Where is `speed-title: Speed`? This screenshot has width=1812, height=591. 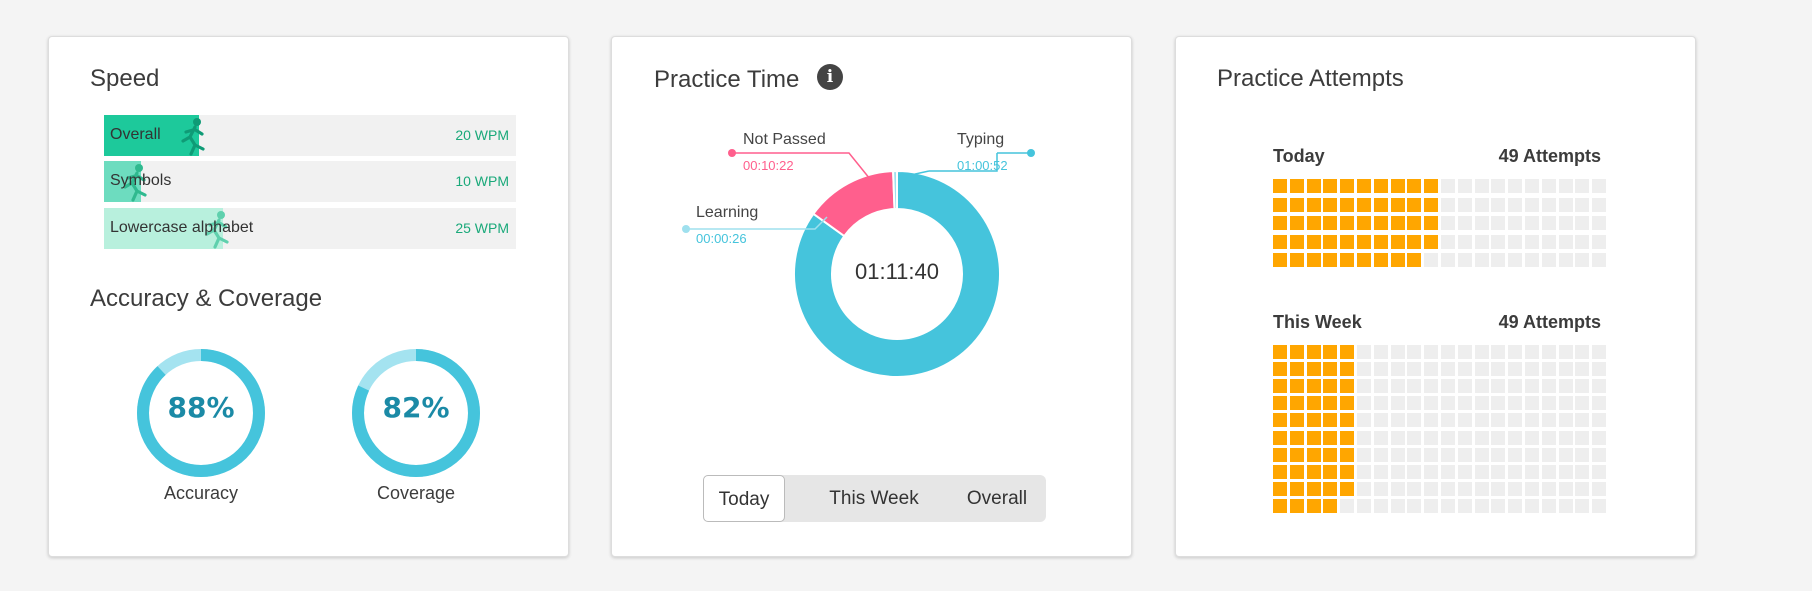 speed-title: Speed is located at coordinates (125, 78).